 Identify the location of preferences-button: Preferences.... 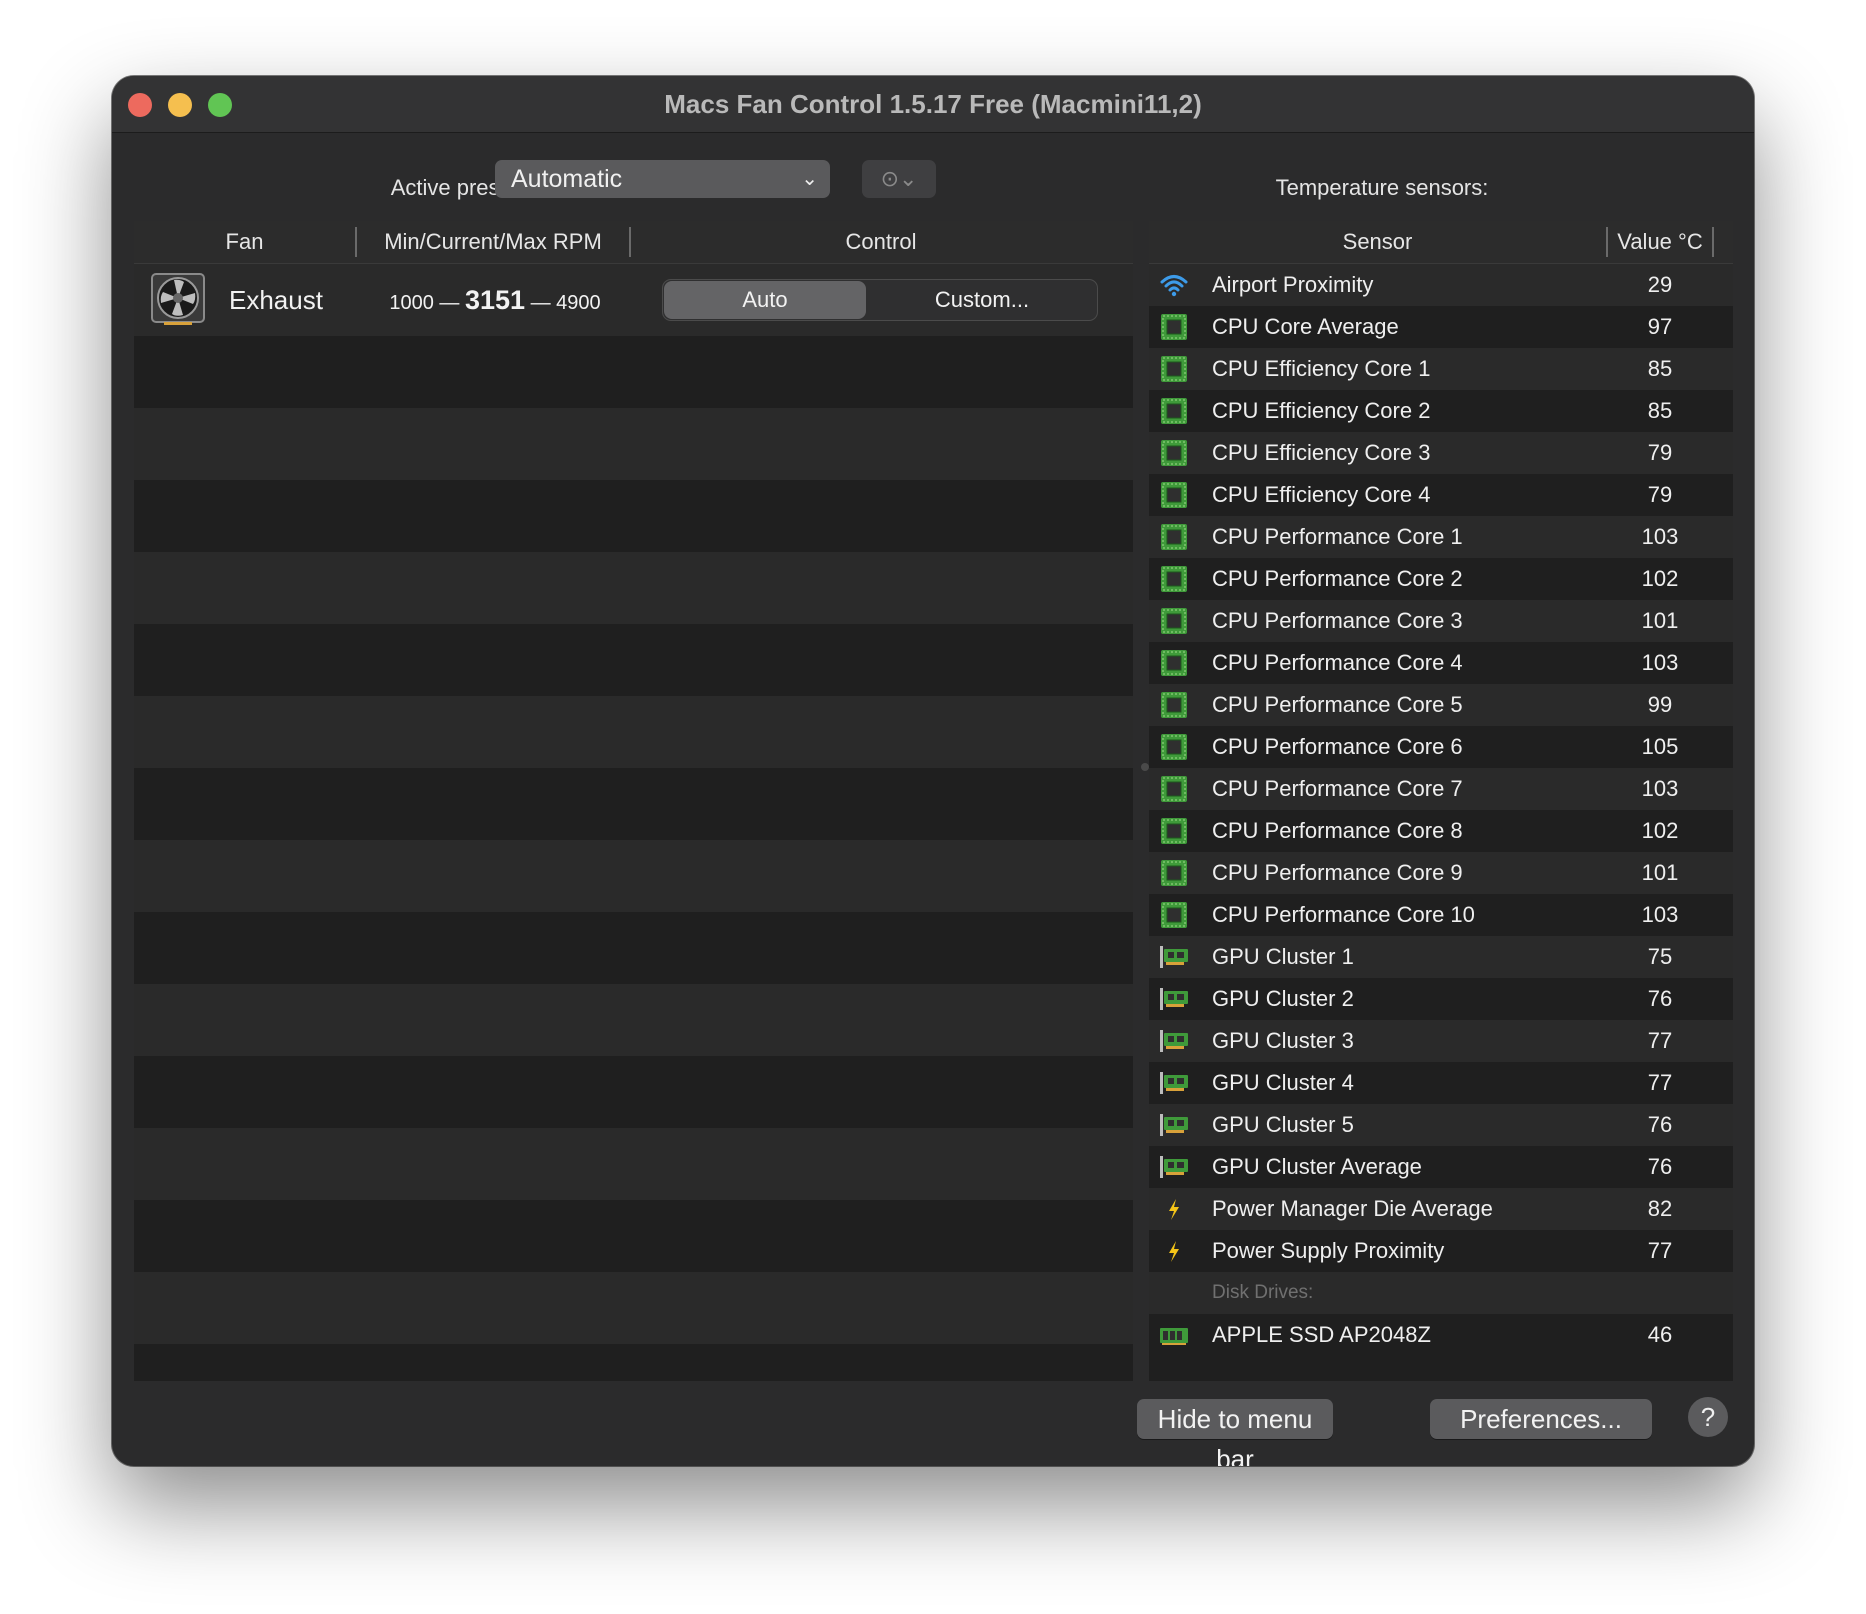
(1541, 1419).